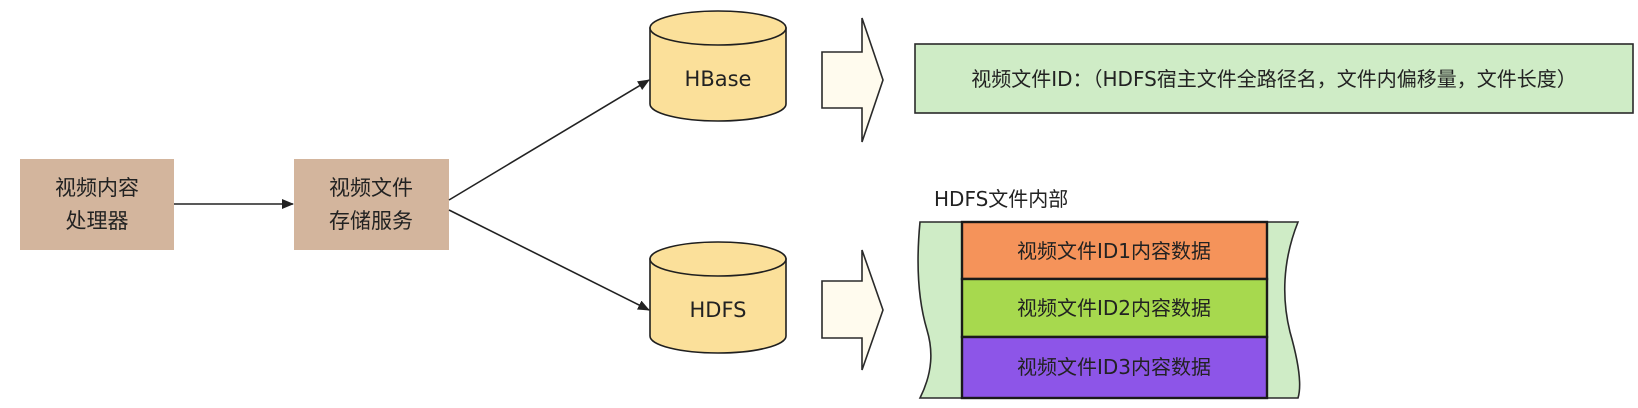 Image resolution: width=1638 pixels, height=408 pixels. I want to click on edge-storage-to-hbase, so click(549, 140).